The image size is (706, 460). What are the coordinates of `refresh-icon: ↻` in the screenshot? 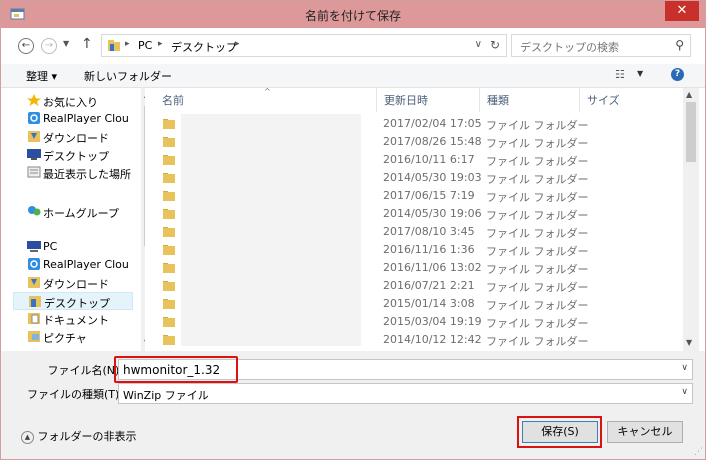 It's located at (495, 45).